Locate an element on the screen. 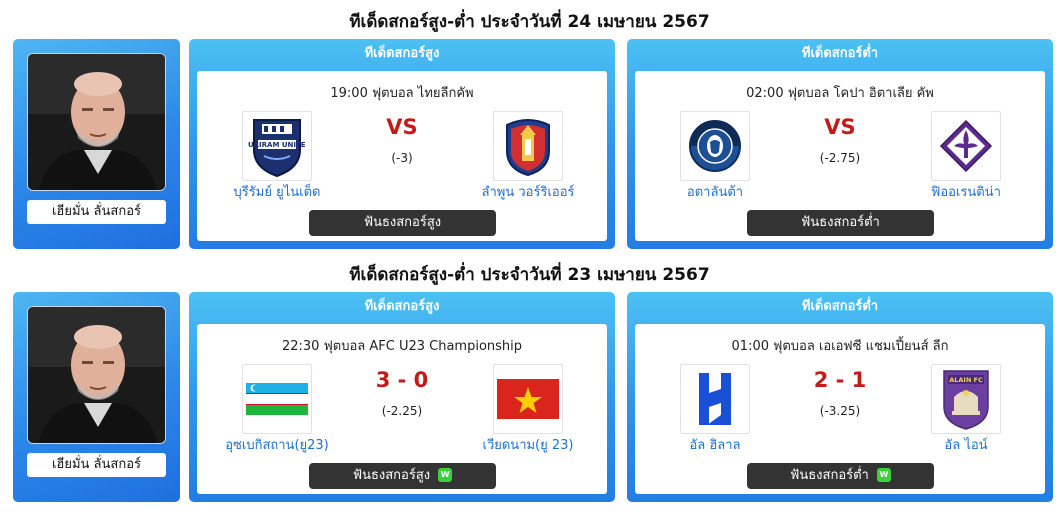 The width and height of the screenshot is (1059, 511). high-score-tip-button: ฟันธงสกอร์สูง is located at coordinates (402, 223).